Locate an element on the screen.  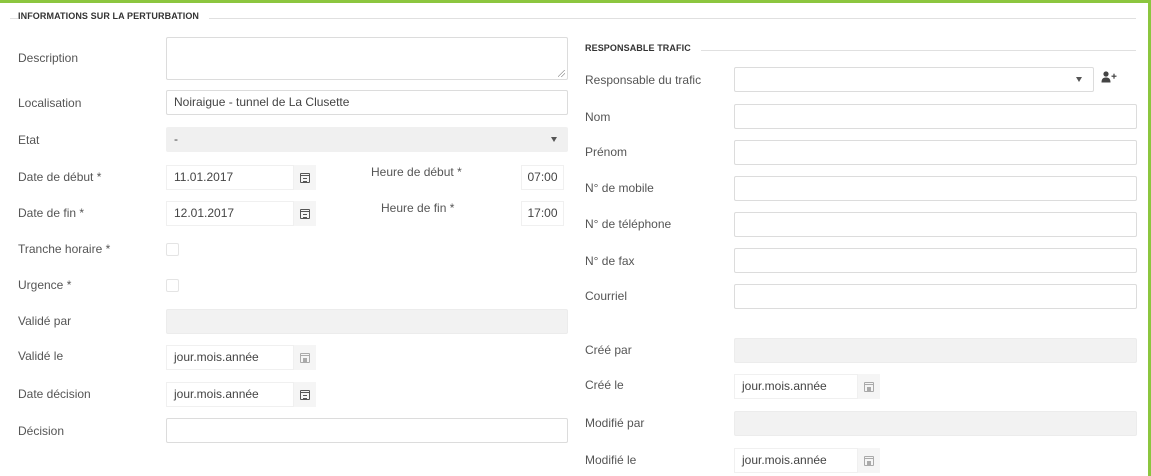
modifie-le-label: Modifié le is located at coordinates (611, 460).